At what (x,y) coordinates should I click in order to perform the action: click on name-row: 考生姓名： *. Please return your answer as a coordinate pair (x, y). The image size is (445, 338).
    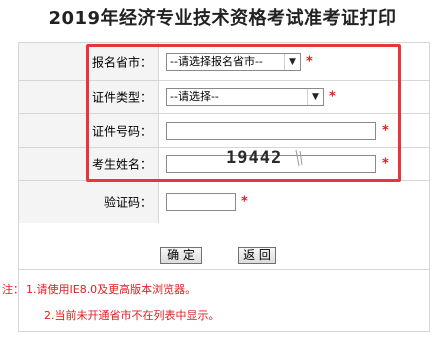
    Looking at the image, I should click on (224, 164).